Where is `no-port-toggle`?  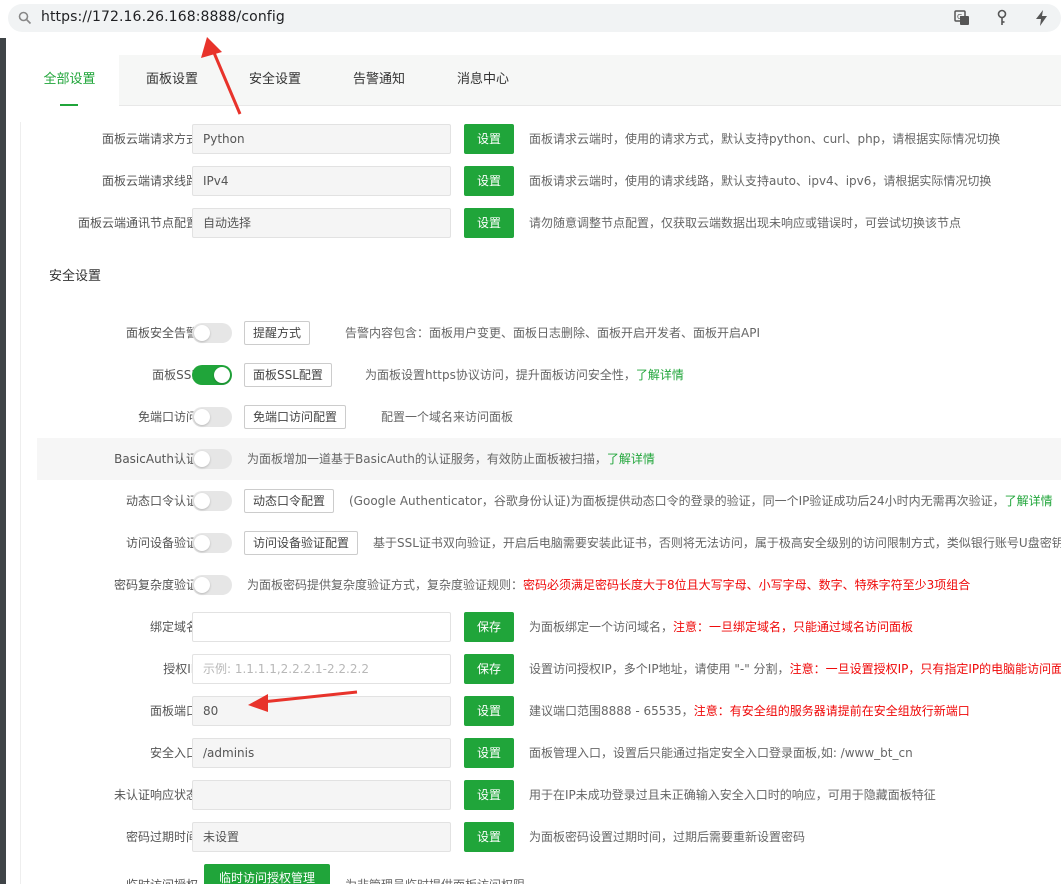
no-port-toggle is located at coordinates (212, 417).